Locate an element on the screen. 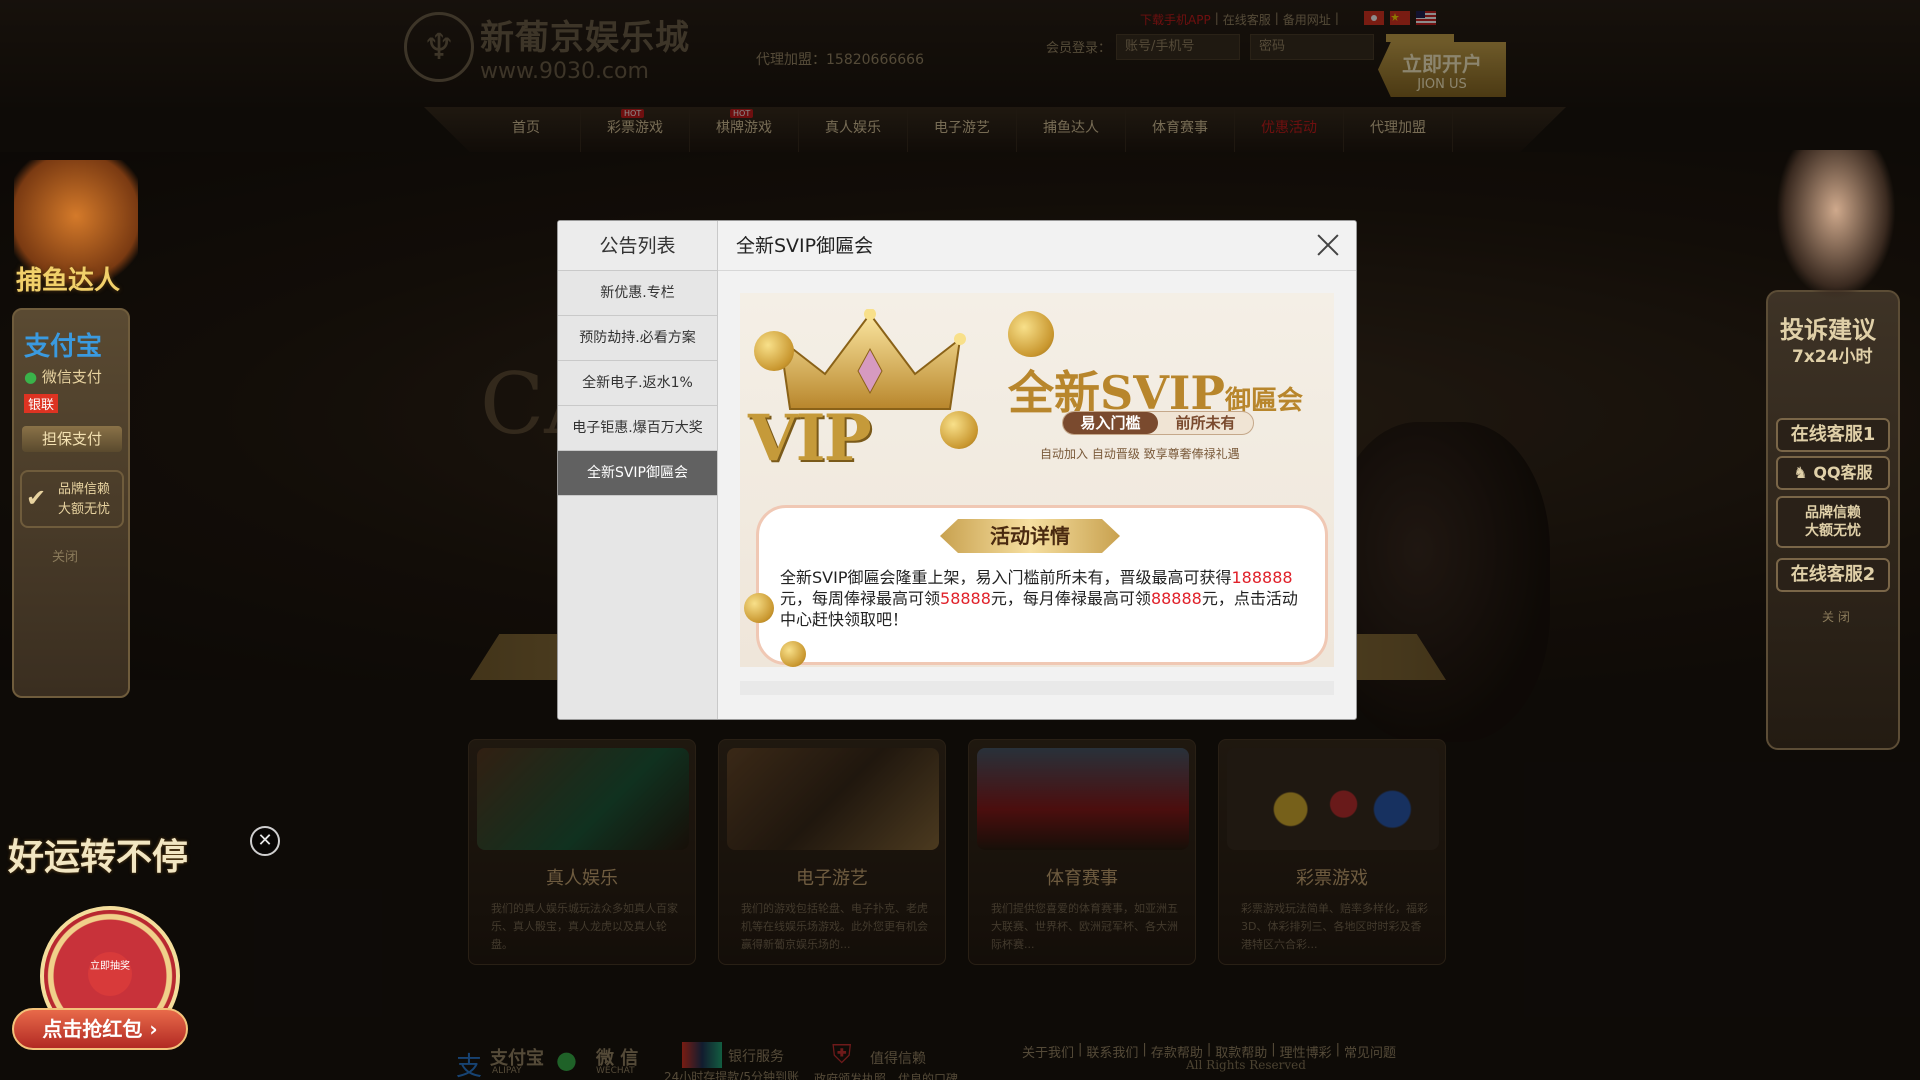 The image size is (1920, 1080). left-float-panel: 捕鱼达人 支付宝 ● 微信支付 银联 担保支付 ✔ 品牌信赖 大额无忧 关闭 is located at coordinates (73, 429).